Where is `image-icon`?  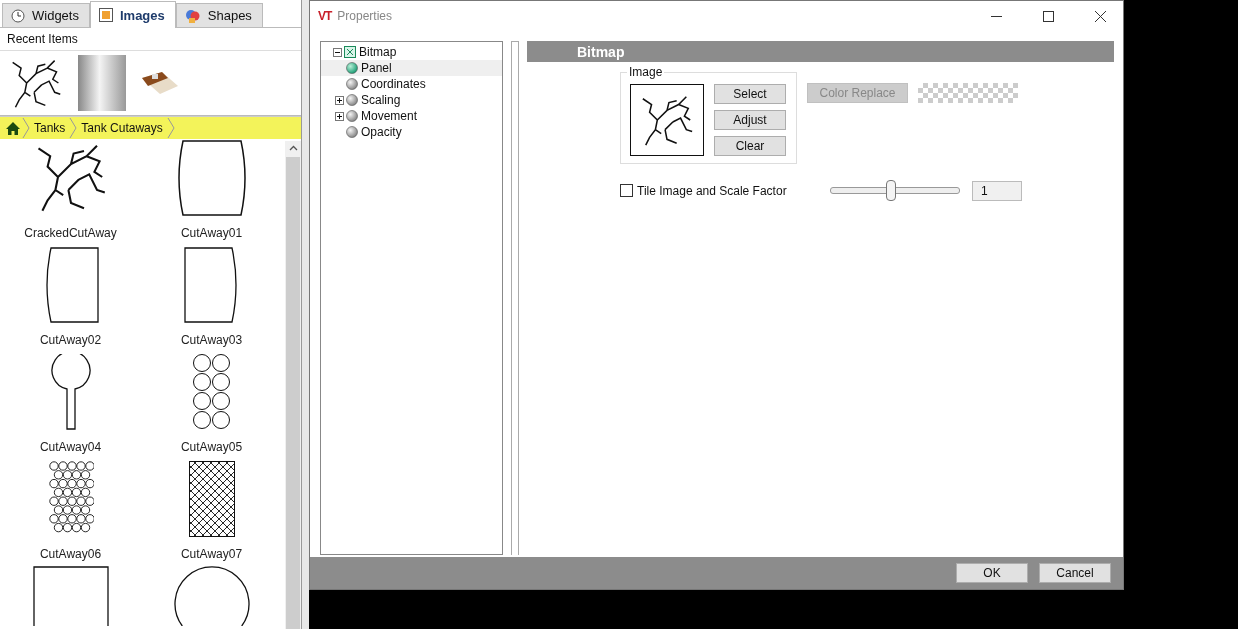 image-icon is located at coordinates (105, 15).